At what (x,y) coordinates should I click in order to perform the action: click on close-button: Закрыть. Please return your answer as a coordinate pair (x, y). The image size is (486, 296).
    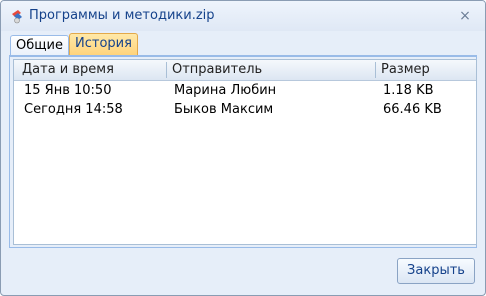
    Looking at the image, I should click on (436, 271).